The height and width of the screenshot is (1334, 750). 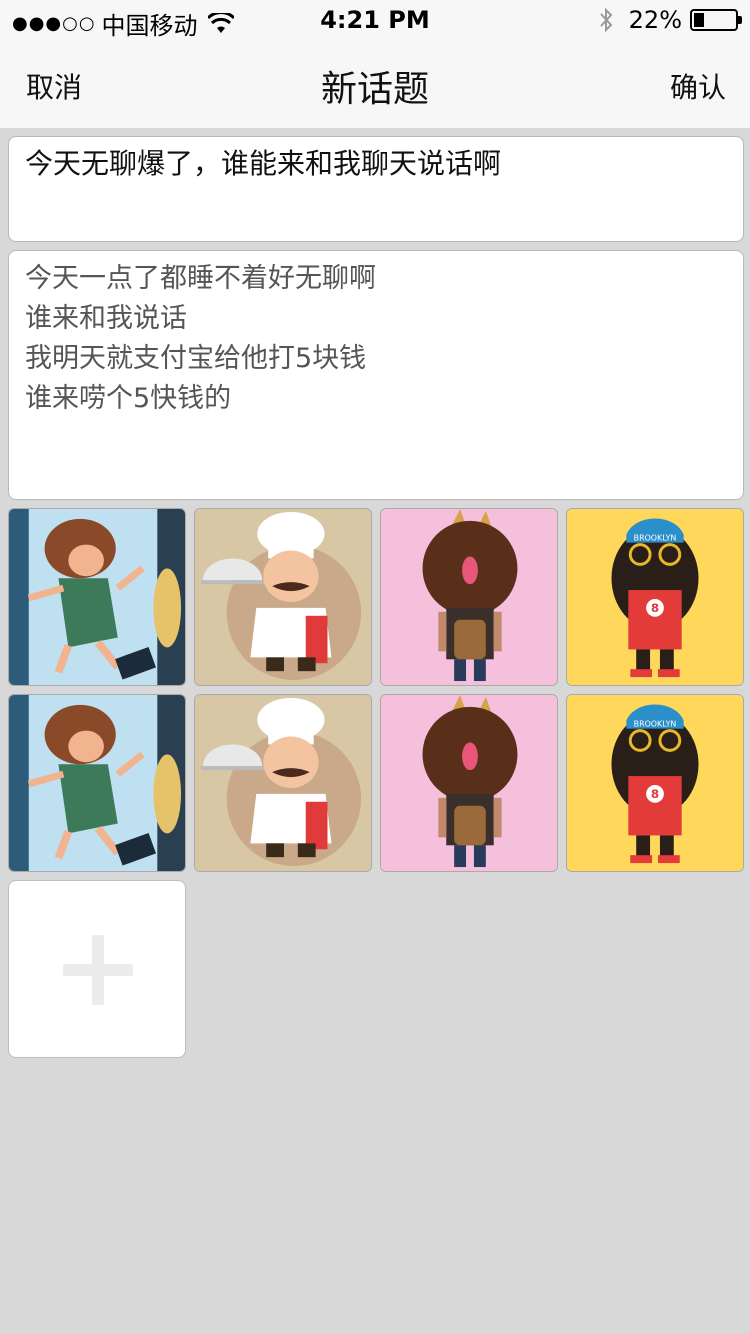 I want to click on battery-percent: 22%, so click(x=655, y=20).